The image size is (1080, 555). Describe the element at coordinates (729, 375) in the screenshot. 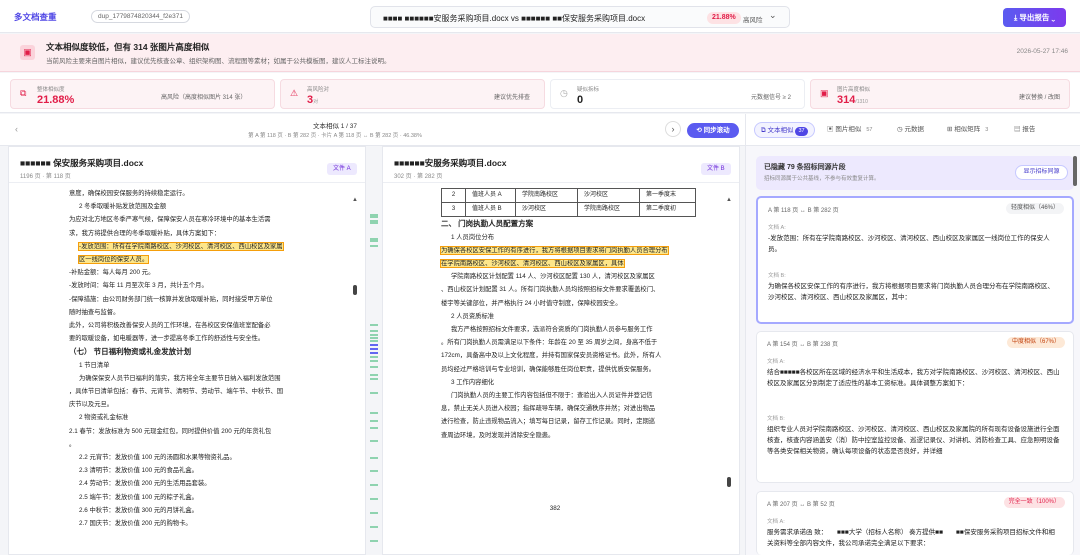

I see `document-b-scrollbar: ▲` at that location.